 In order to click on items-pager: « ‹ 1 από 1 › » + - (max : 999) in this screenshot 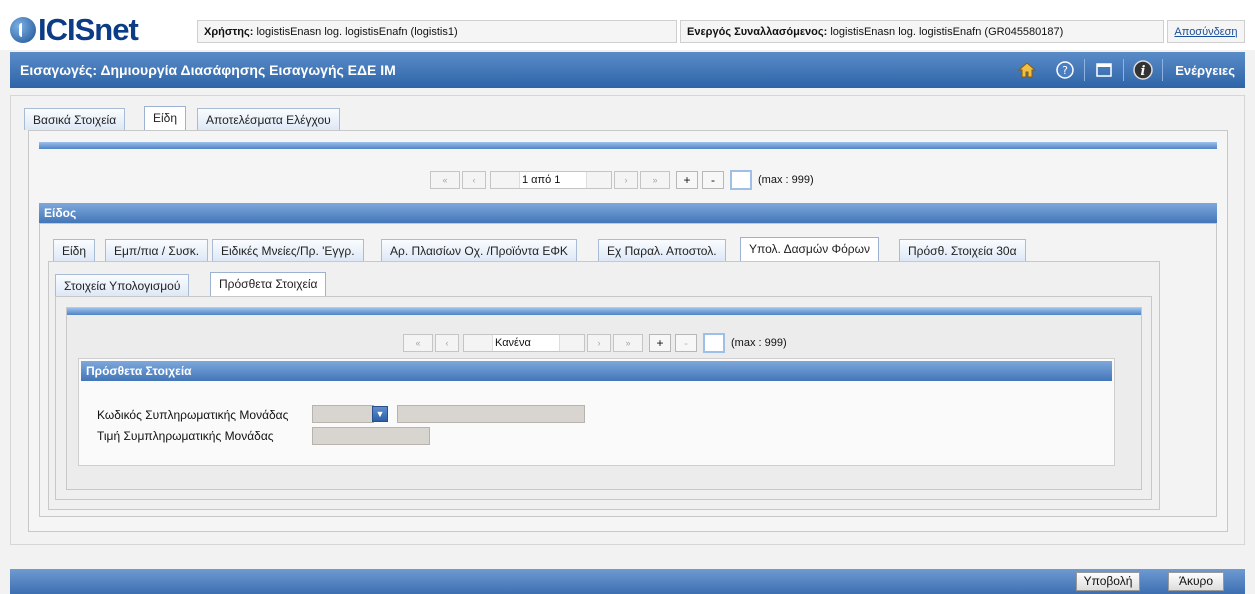, I will do `click(622, 180)`.